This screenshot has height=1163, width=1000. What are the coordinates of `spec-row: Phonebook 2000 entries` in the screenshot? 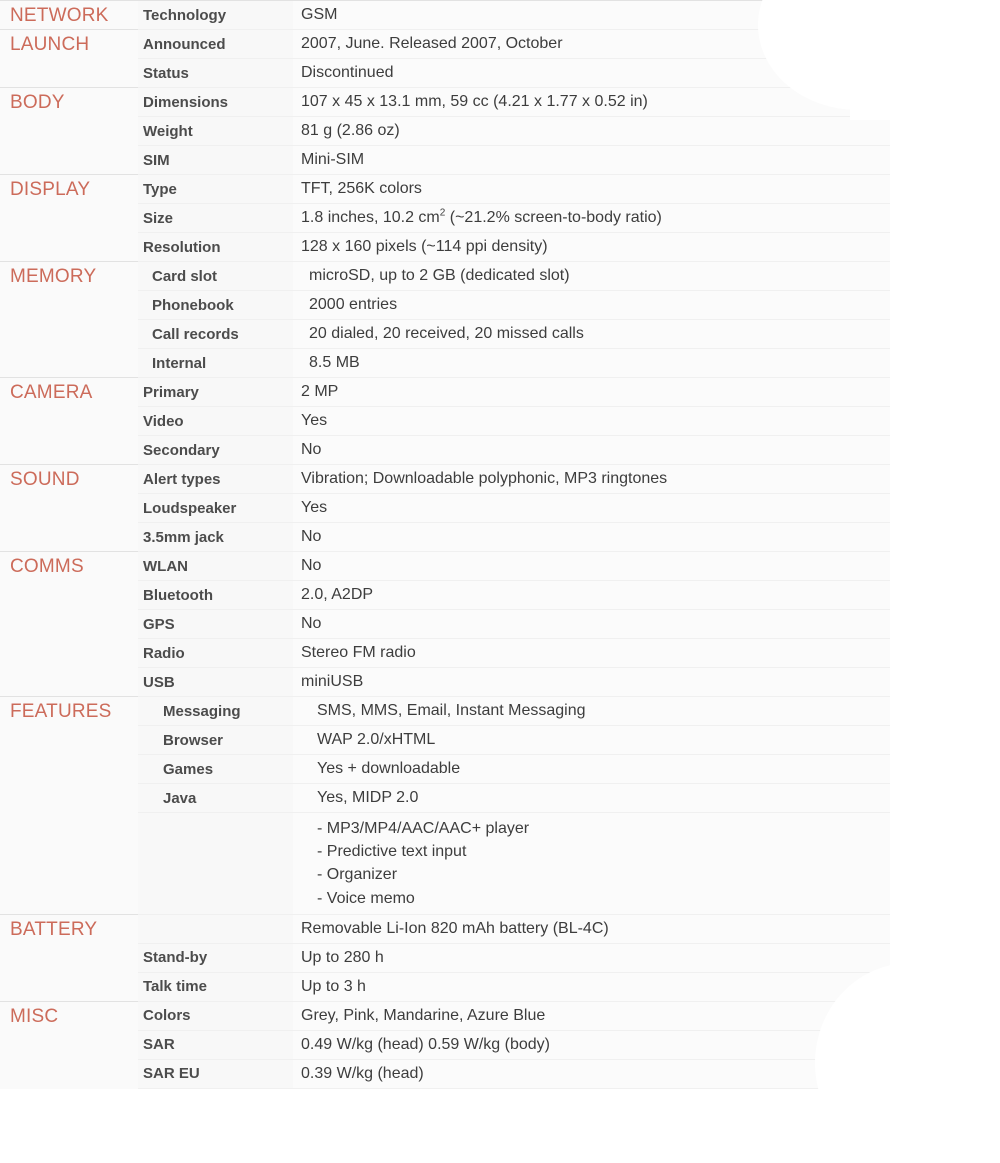 It's located at (472, 305).